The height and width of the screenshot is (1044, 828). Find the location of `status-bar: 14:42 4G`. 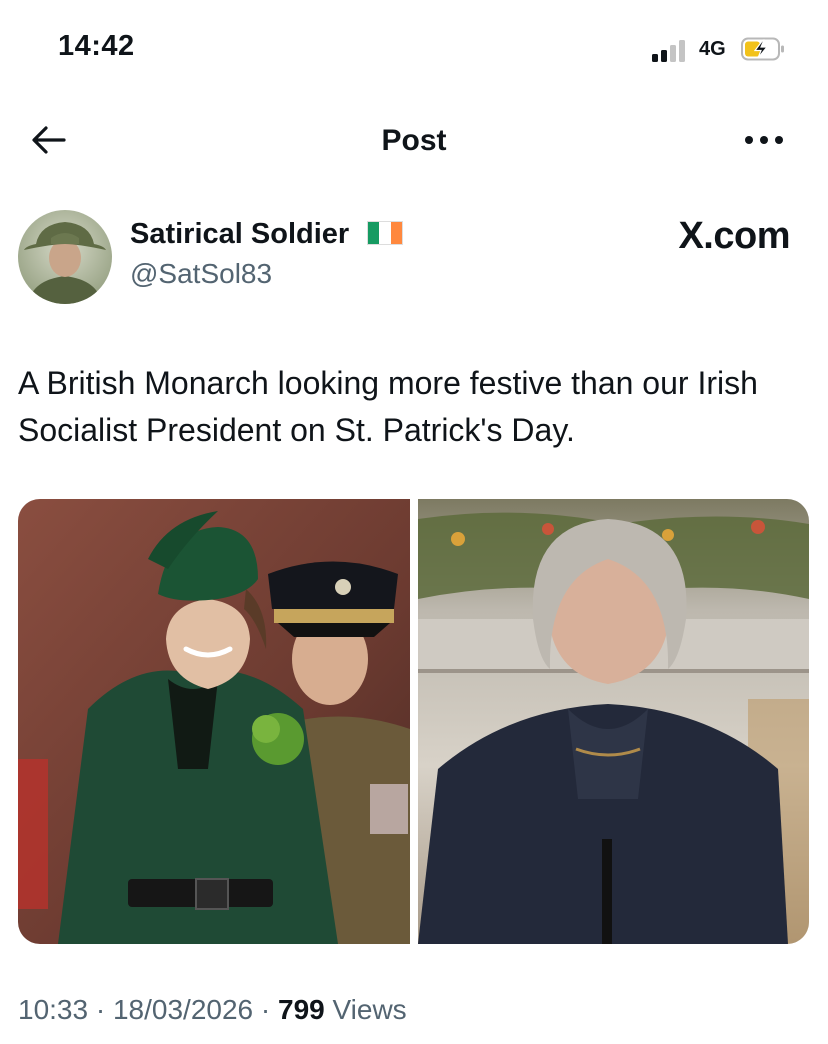

status-bar: 14:42 4G is located at coordinates (414, 50).